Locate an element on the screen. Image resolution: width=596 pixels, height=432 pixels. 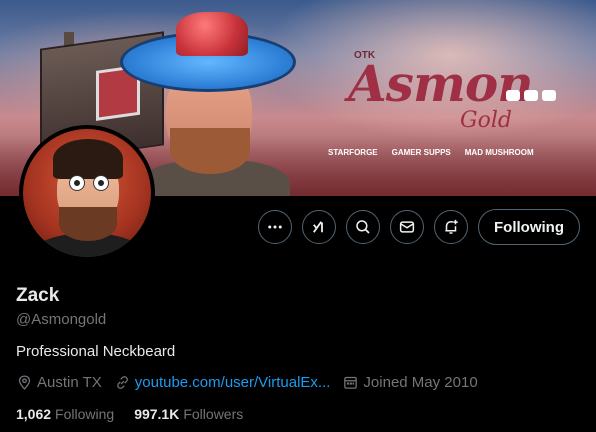
following-stat: 1,062 Following is located at coordinates (65, 414).